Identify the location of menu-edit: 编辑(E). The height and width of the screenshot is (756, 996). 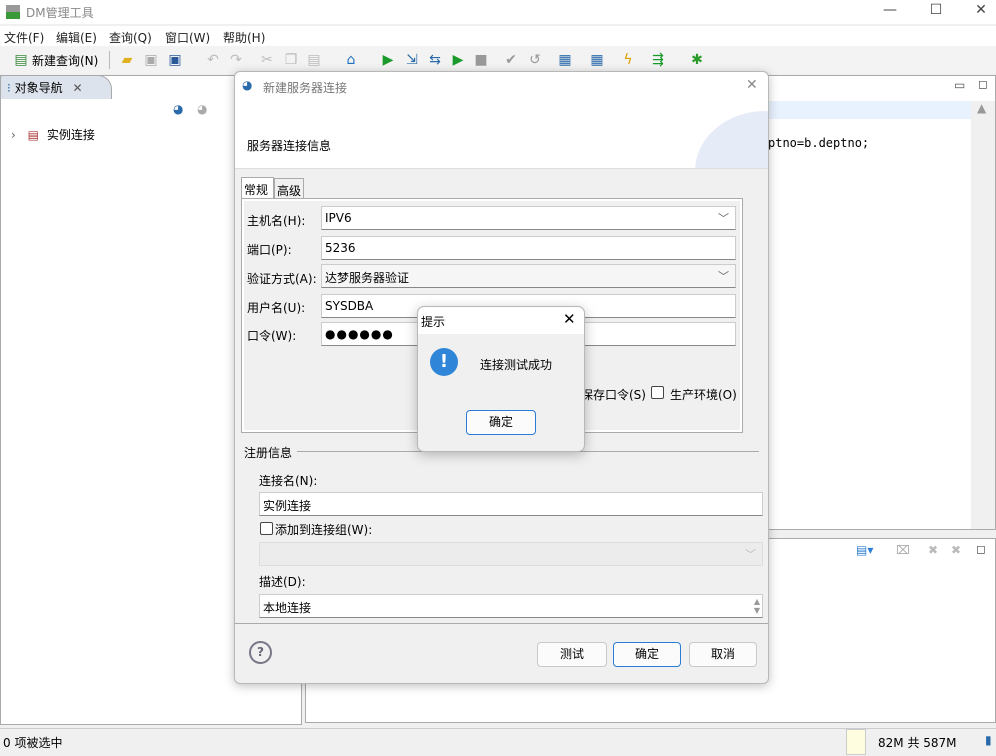
(76, 37).